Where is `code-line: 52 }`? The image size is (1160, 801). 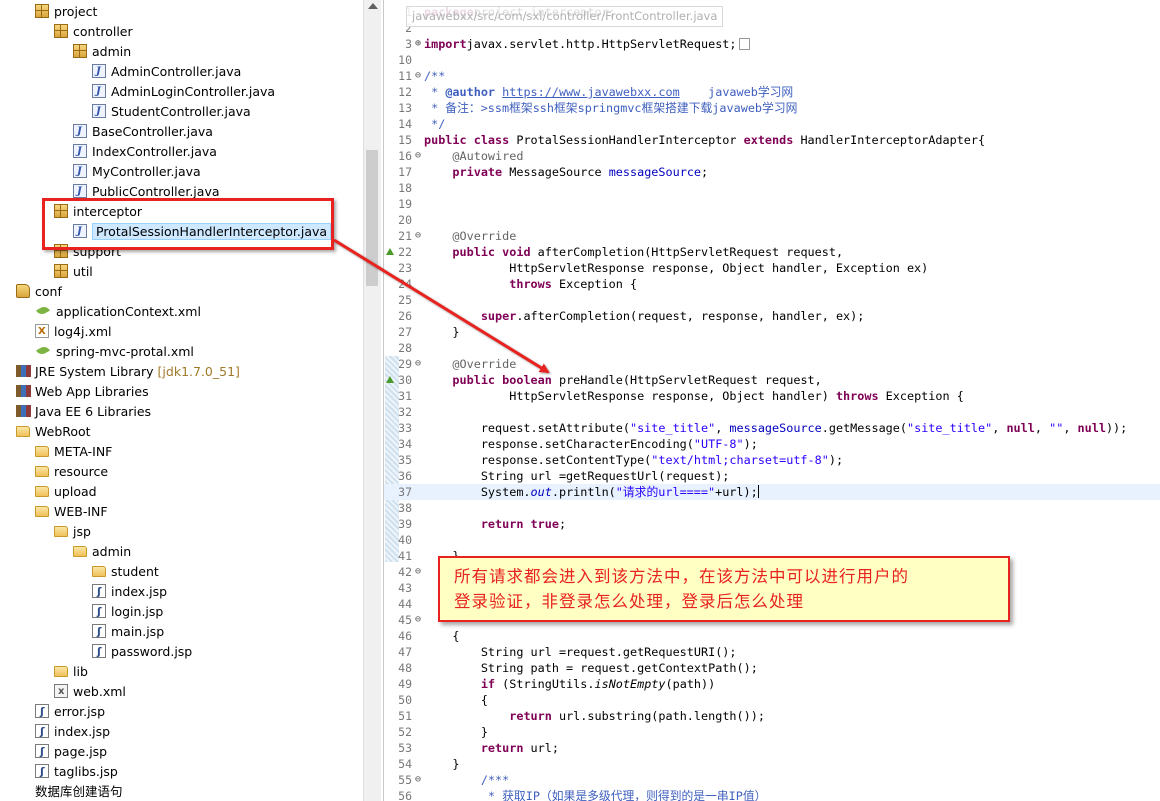
code-line: 52 } is located at coordinates (772, 732).